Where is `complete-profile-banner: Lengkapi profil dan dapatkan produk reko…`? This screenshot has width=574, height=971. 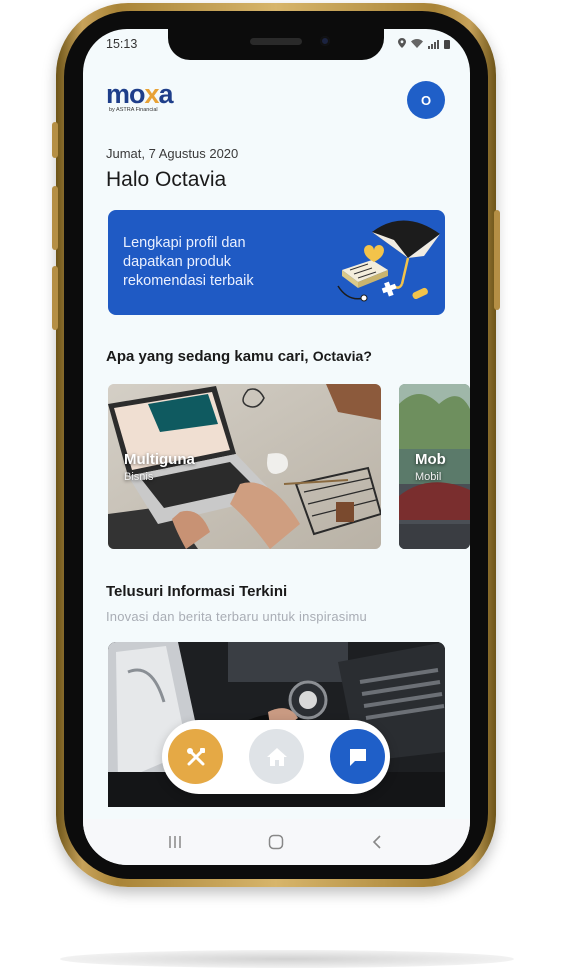 complete-profile-banner: Lengkapi profil dan dapatkan produk reko… is located at coordinates (276, 262).